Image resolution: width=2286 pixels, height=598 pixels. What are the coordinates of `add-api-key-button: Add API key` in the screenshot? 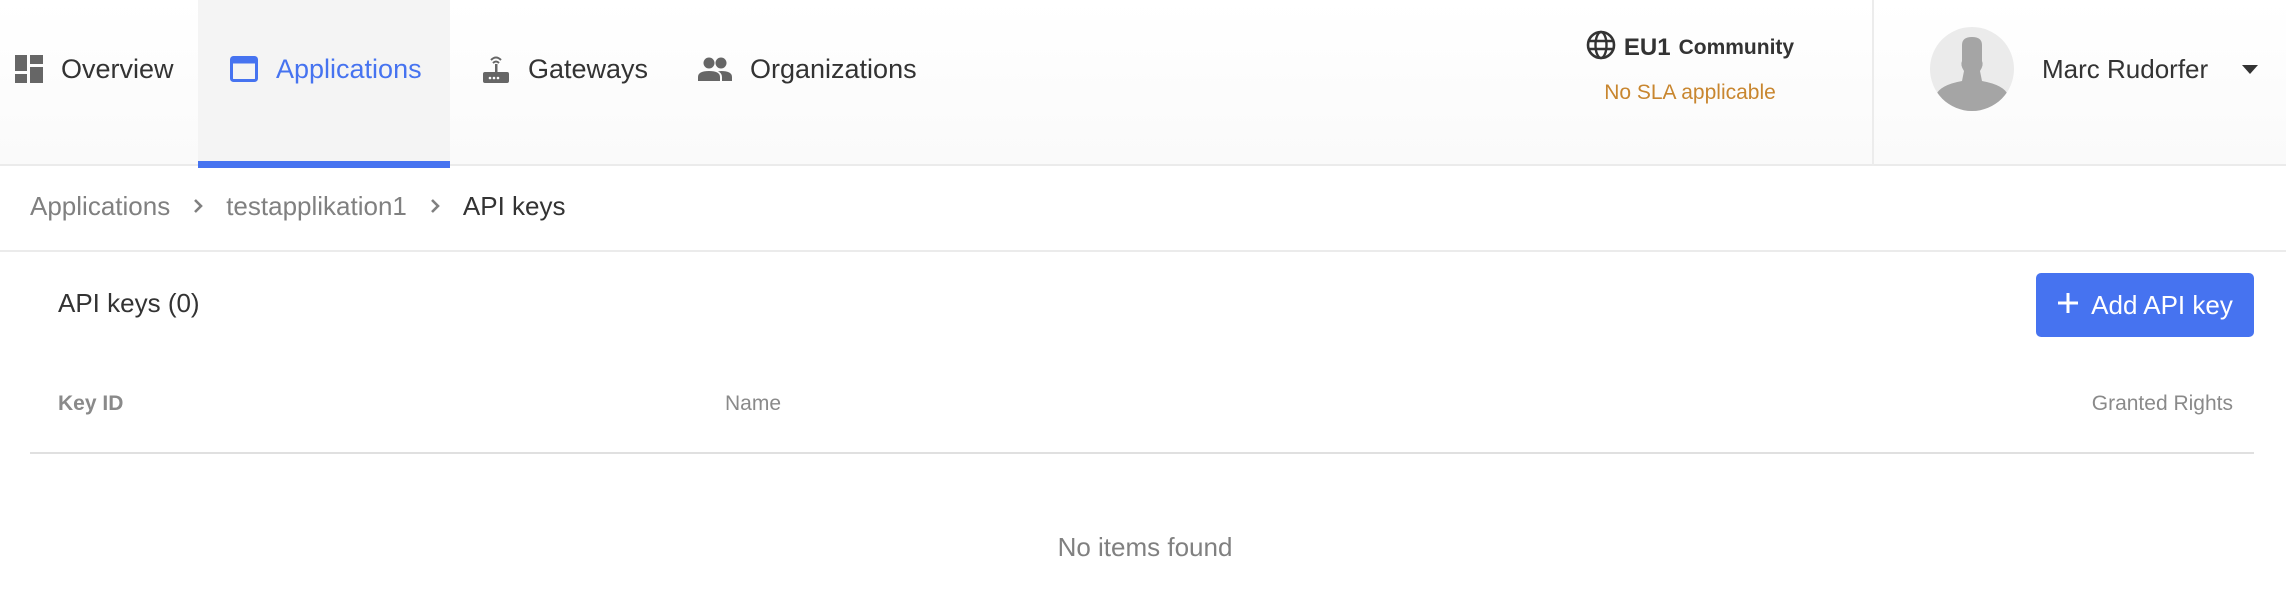 It's located at (2145, 305).